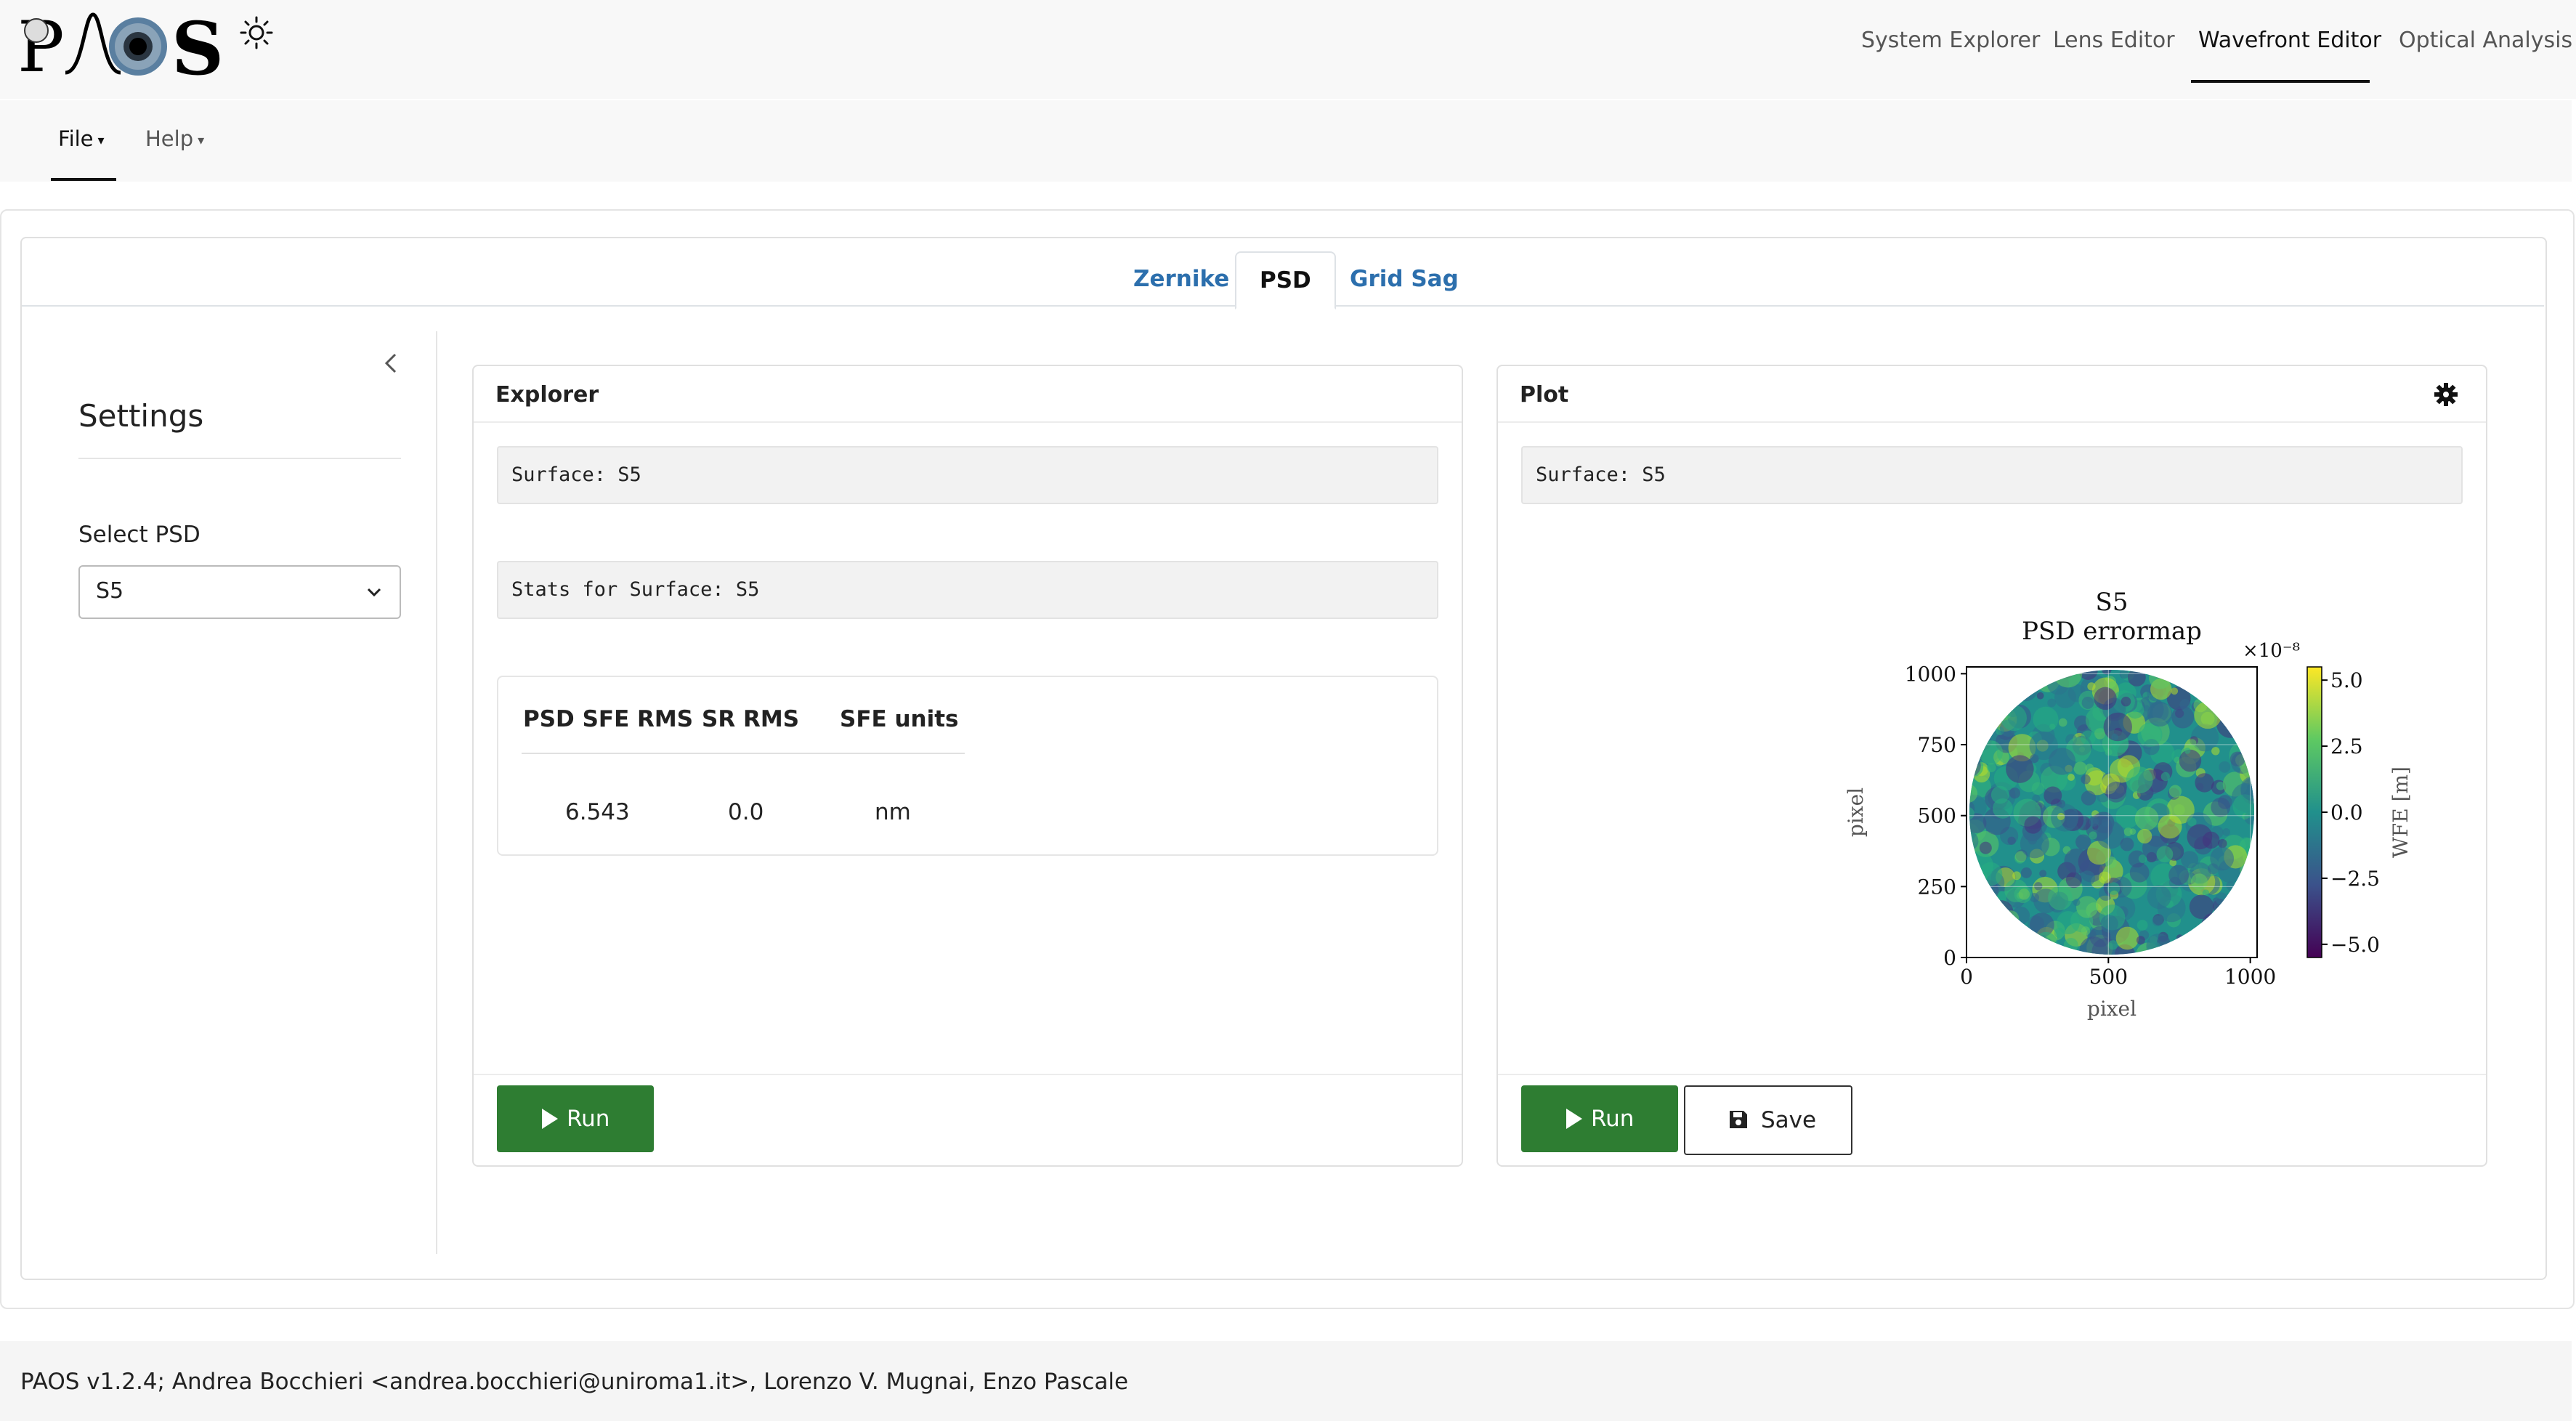 Image resolution: width=2576 pixels, height=1421 pixels. Describe the element at coordinates (2280, 81) in the screenshot. I see `active-nav-indicator` at that location.